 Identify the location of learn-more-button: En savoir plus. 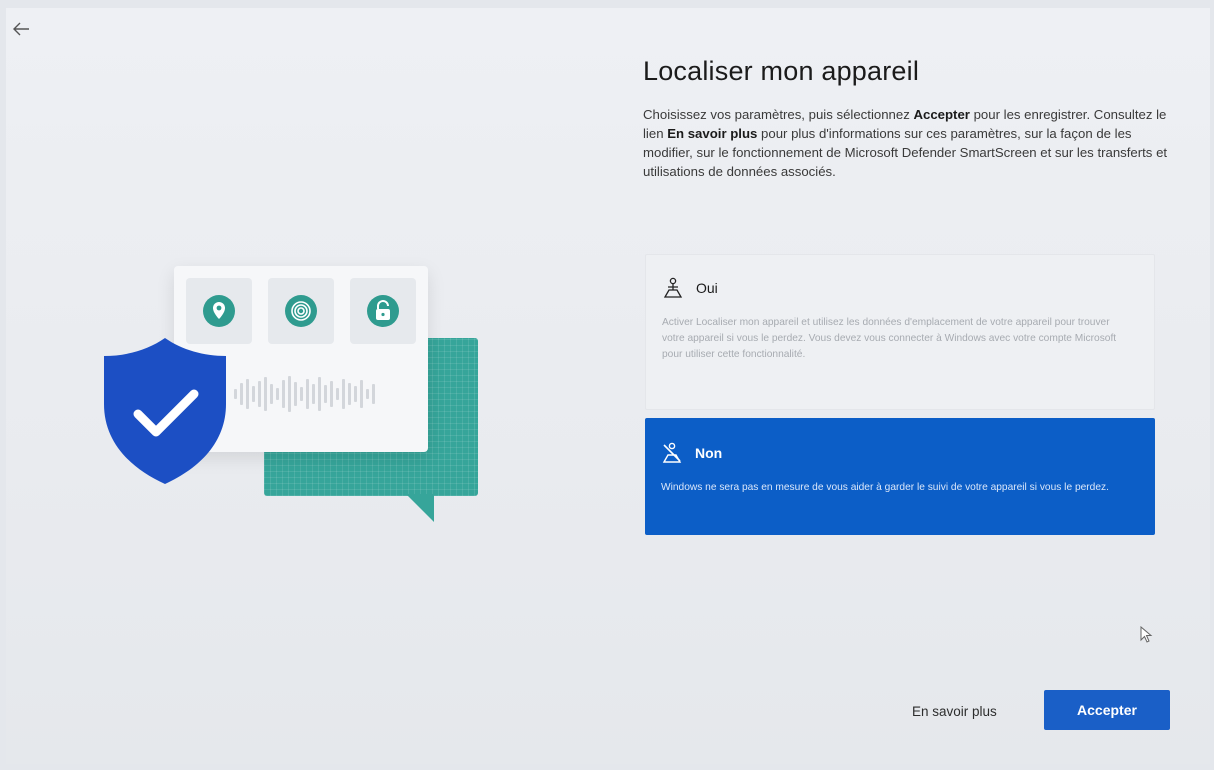
(954, 711).